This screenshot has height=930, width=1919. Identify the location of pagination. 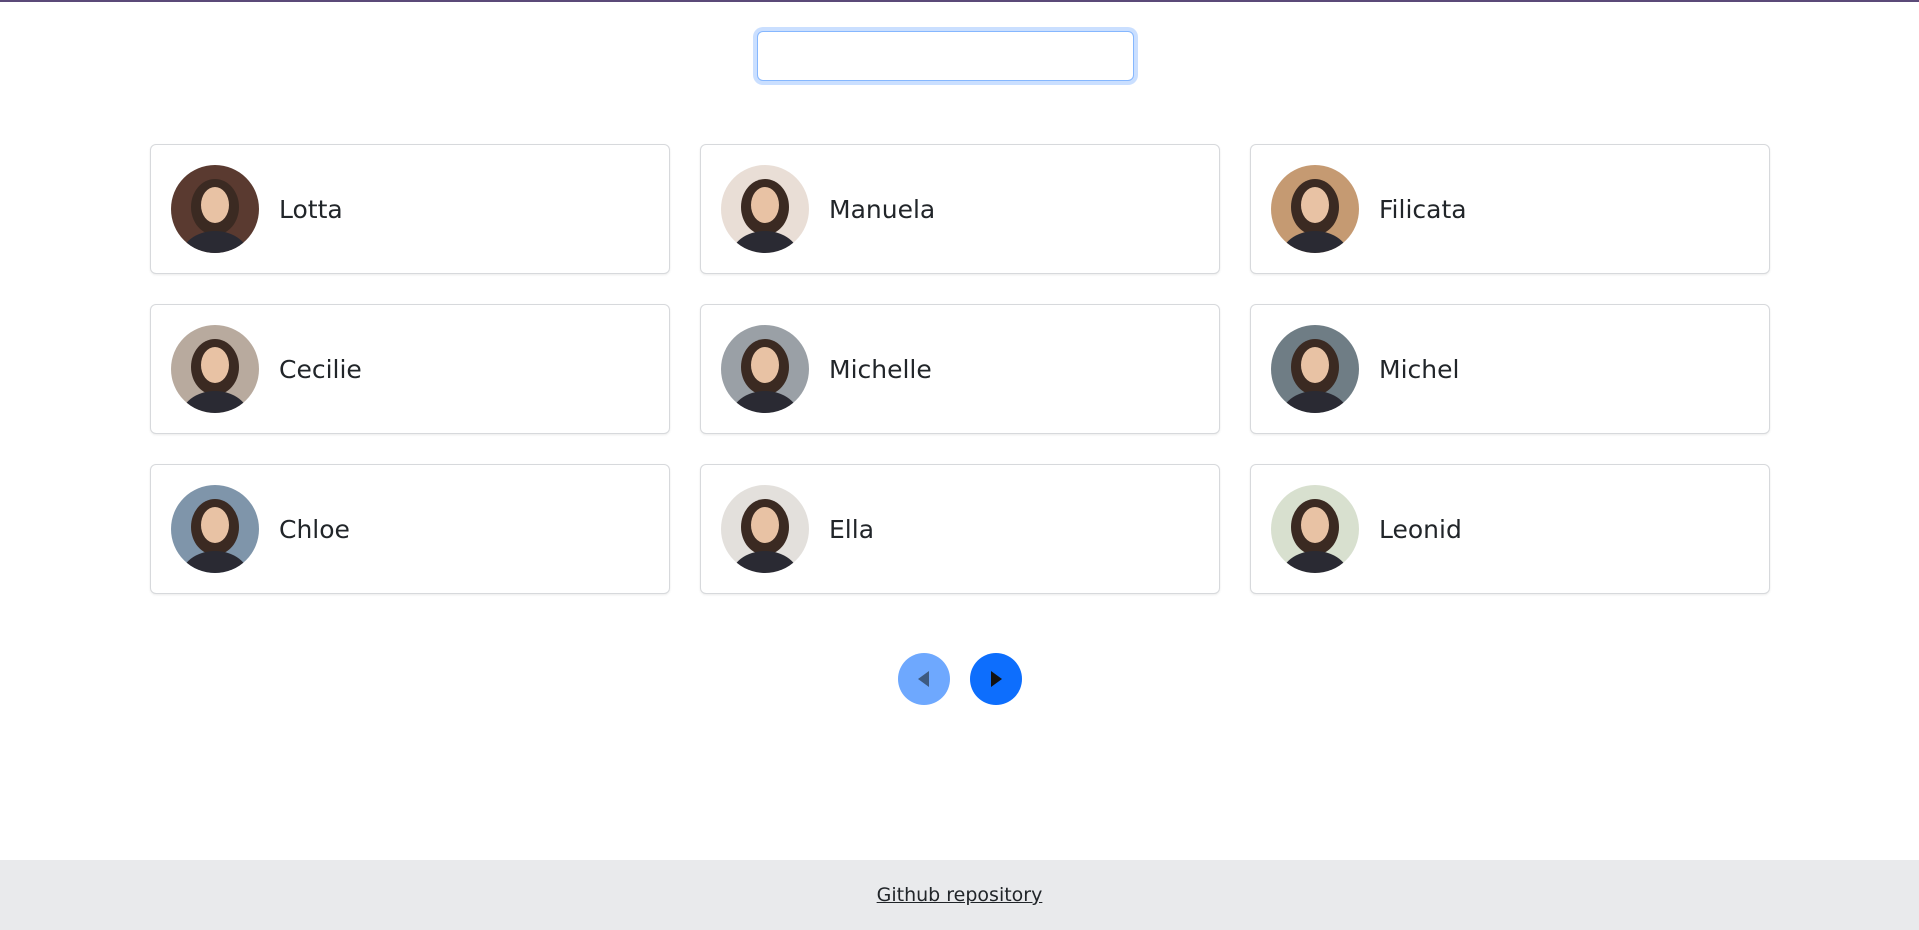
(960, 679).